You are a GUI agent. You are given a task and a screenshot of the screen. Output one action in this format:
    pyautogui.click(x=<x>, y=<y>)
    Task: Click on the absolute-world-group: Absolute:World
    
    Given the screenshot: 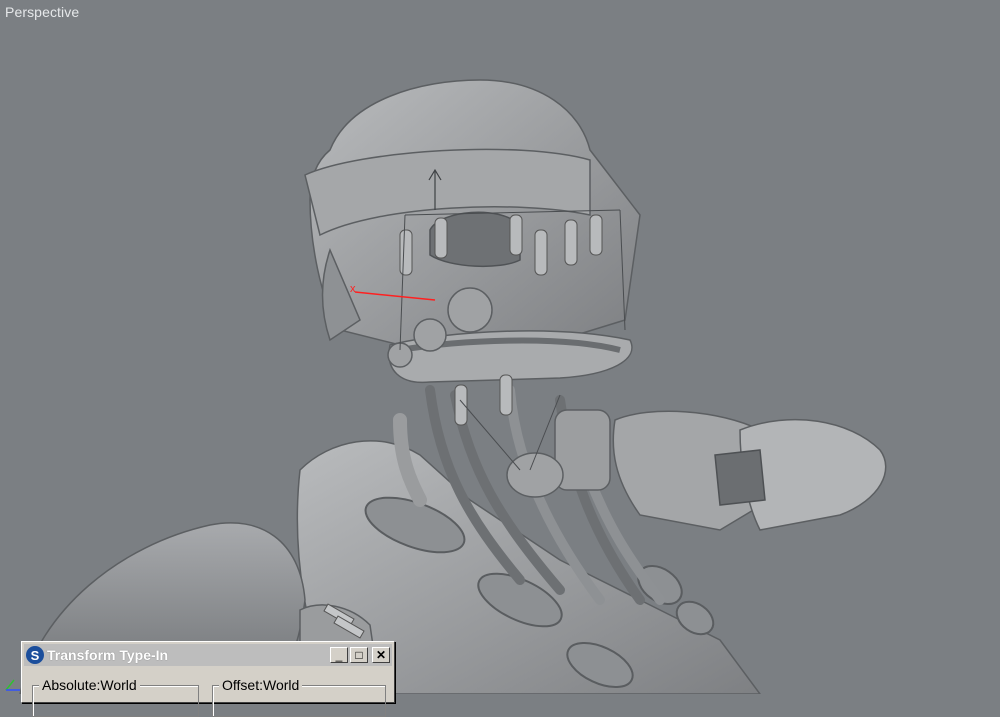 What is the action you would take?
    pyautogui.click(x=115, y=697)
    